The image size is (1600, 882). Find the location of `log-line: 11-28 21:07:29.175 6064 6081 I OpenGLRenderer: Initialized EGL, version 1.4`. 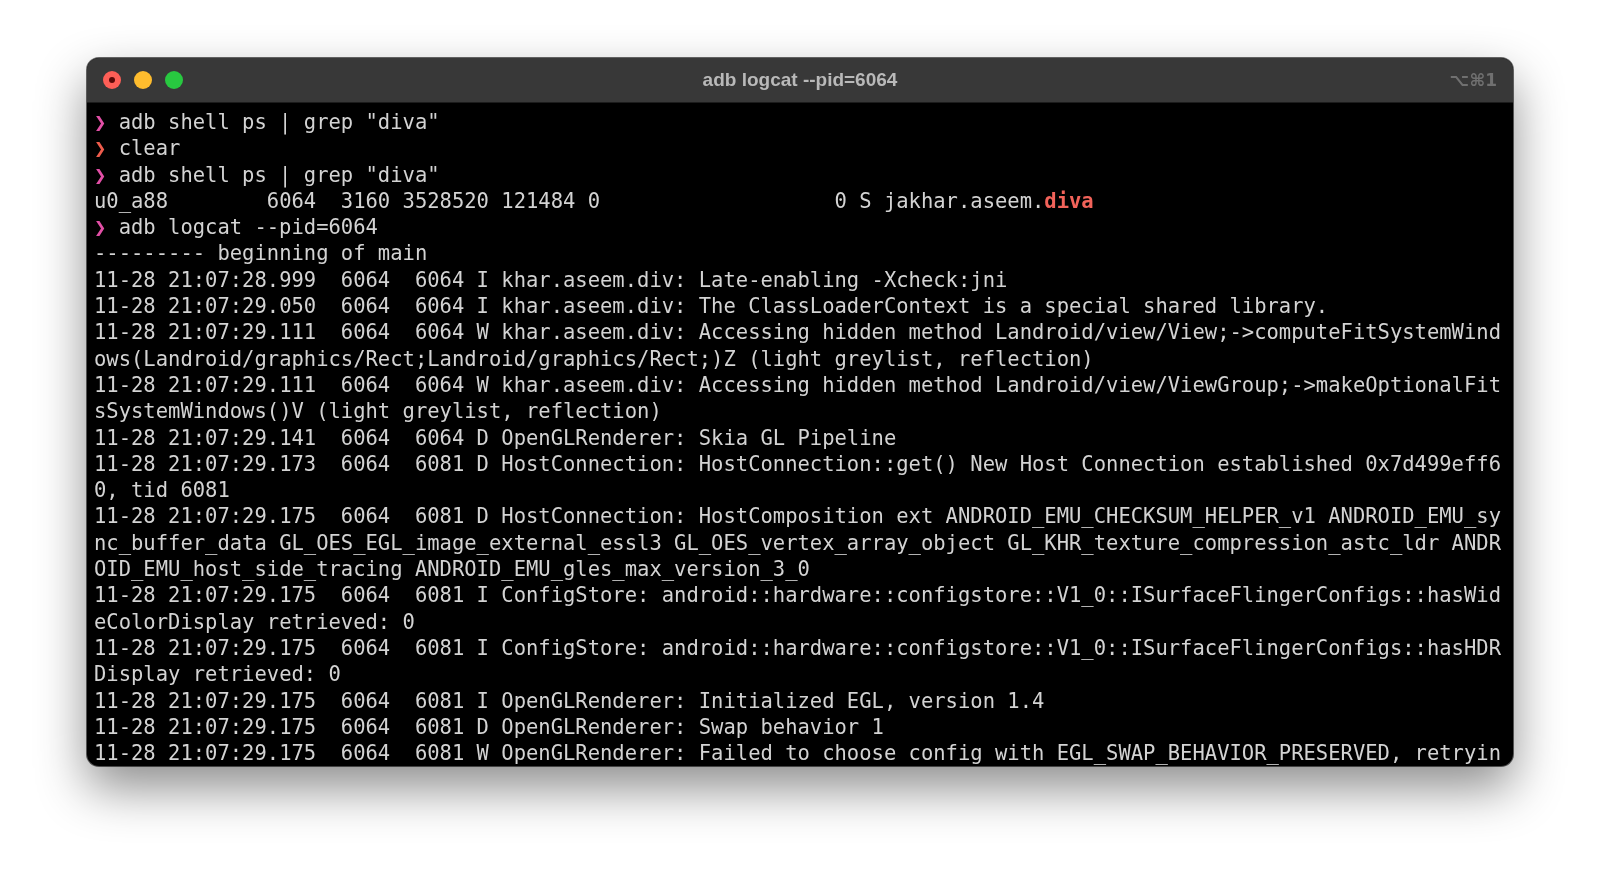

log-line: 11-28 21:07:29.175 6064 6081 I OpenGLRenderer: Initialized EGL, version 1.4 is located at coordinates (570, 700).